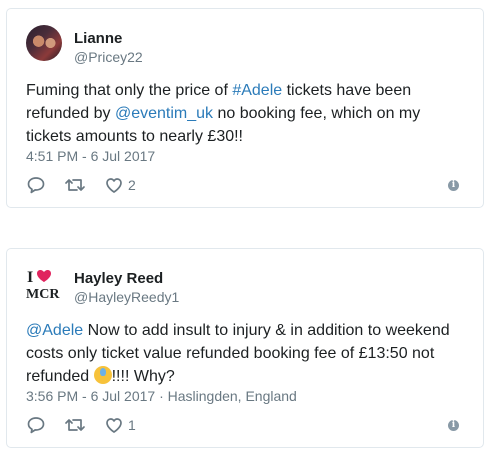  I want to click on tweet-text-segment: Fuming that only the price of, so click(129, 90).